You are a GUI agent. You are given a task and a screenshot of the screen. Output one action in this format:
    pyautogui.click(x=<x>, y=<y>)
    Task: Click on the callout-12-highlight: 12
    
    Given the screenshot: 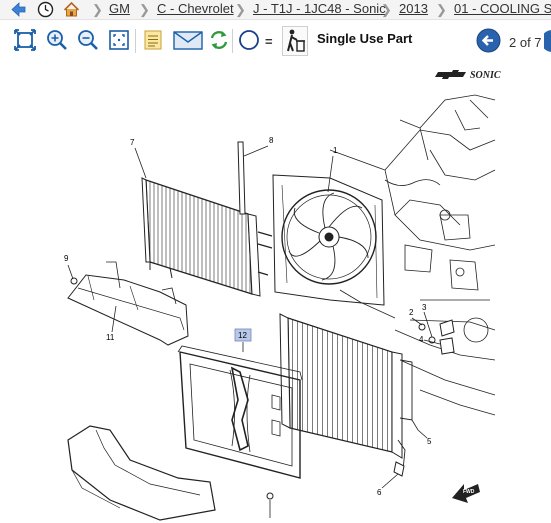 What is the action you would take?
    pyautogui.click(x=243, y=335)
    